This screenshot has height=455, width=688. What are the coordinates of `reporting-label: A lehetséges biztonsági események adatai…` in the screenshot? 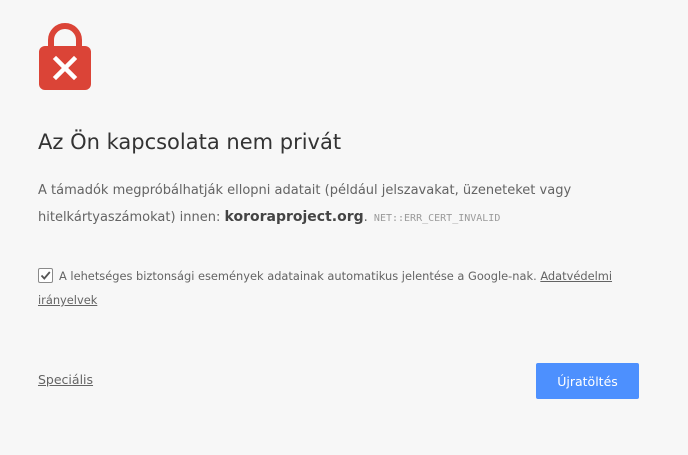 It's located at (298, 276).